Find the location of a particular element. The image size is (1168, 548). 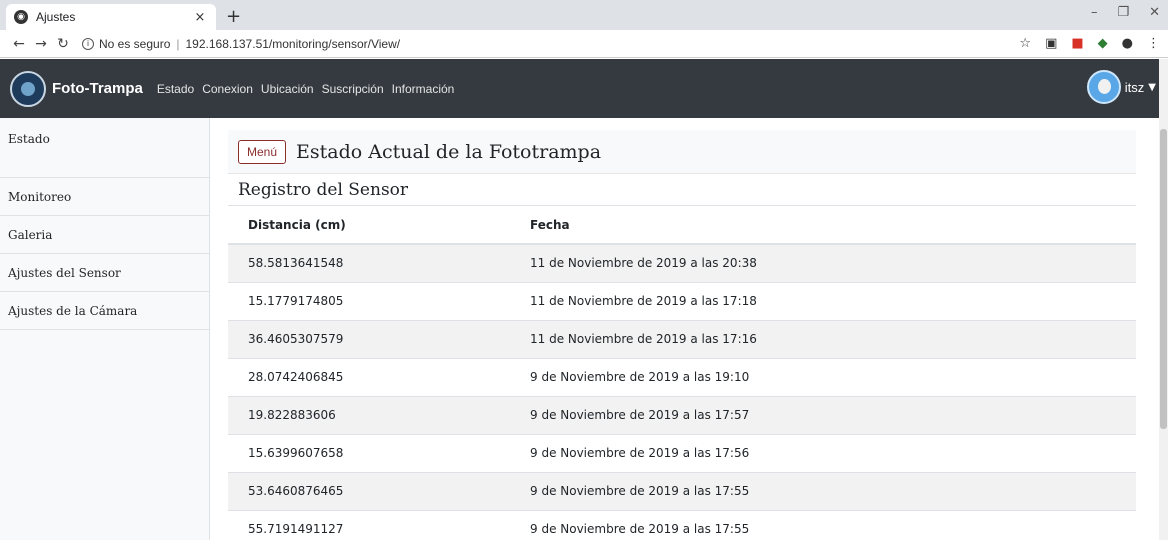

star-icon: ☆ is located at coordinates (1025, 43).